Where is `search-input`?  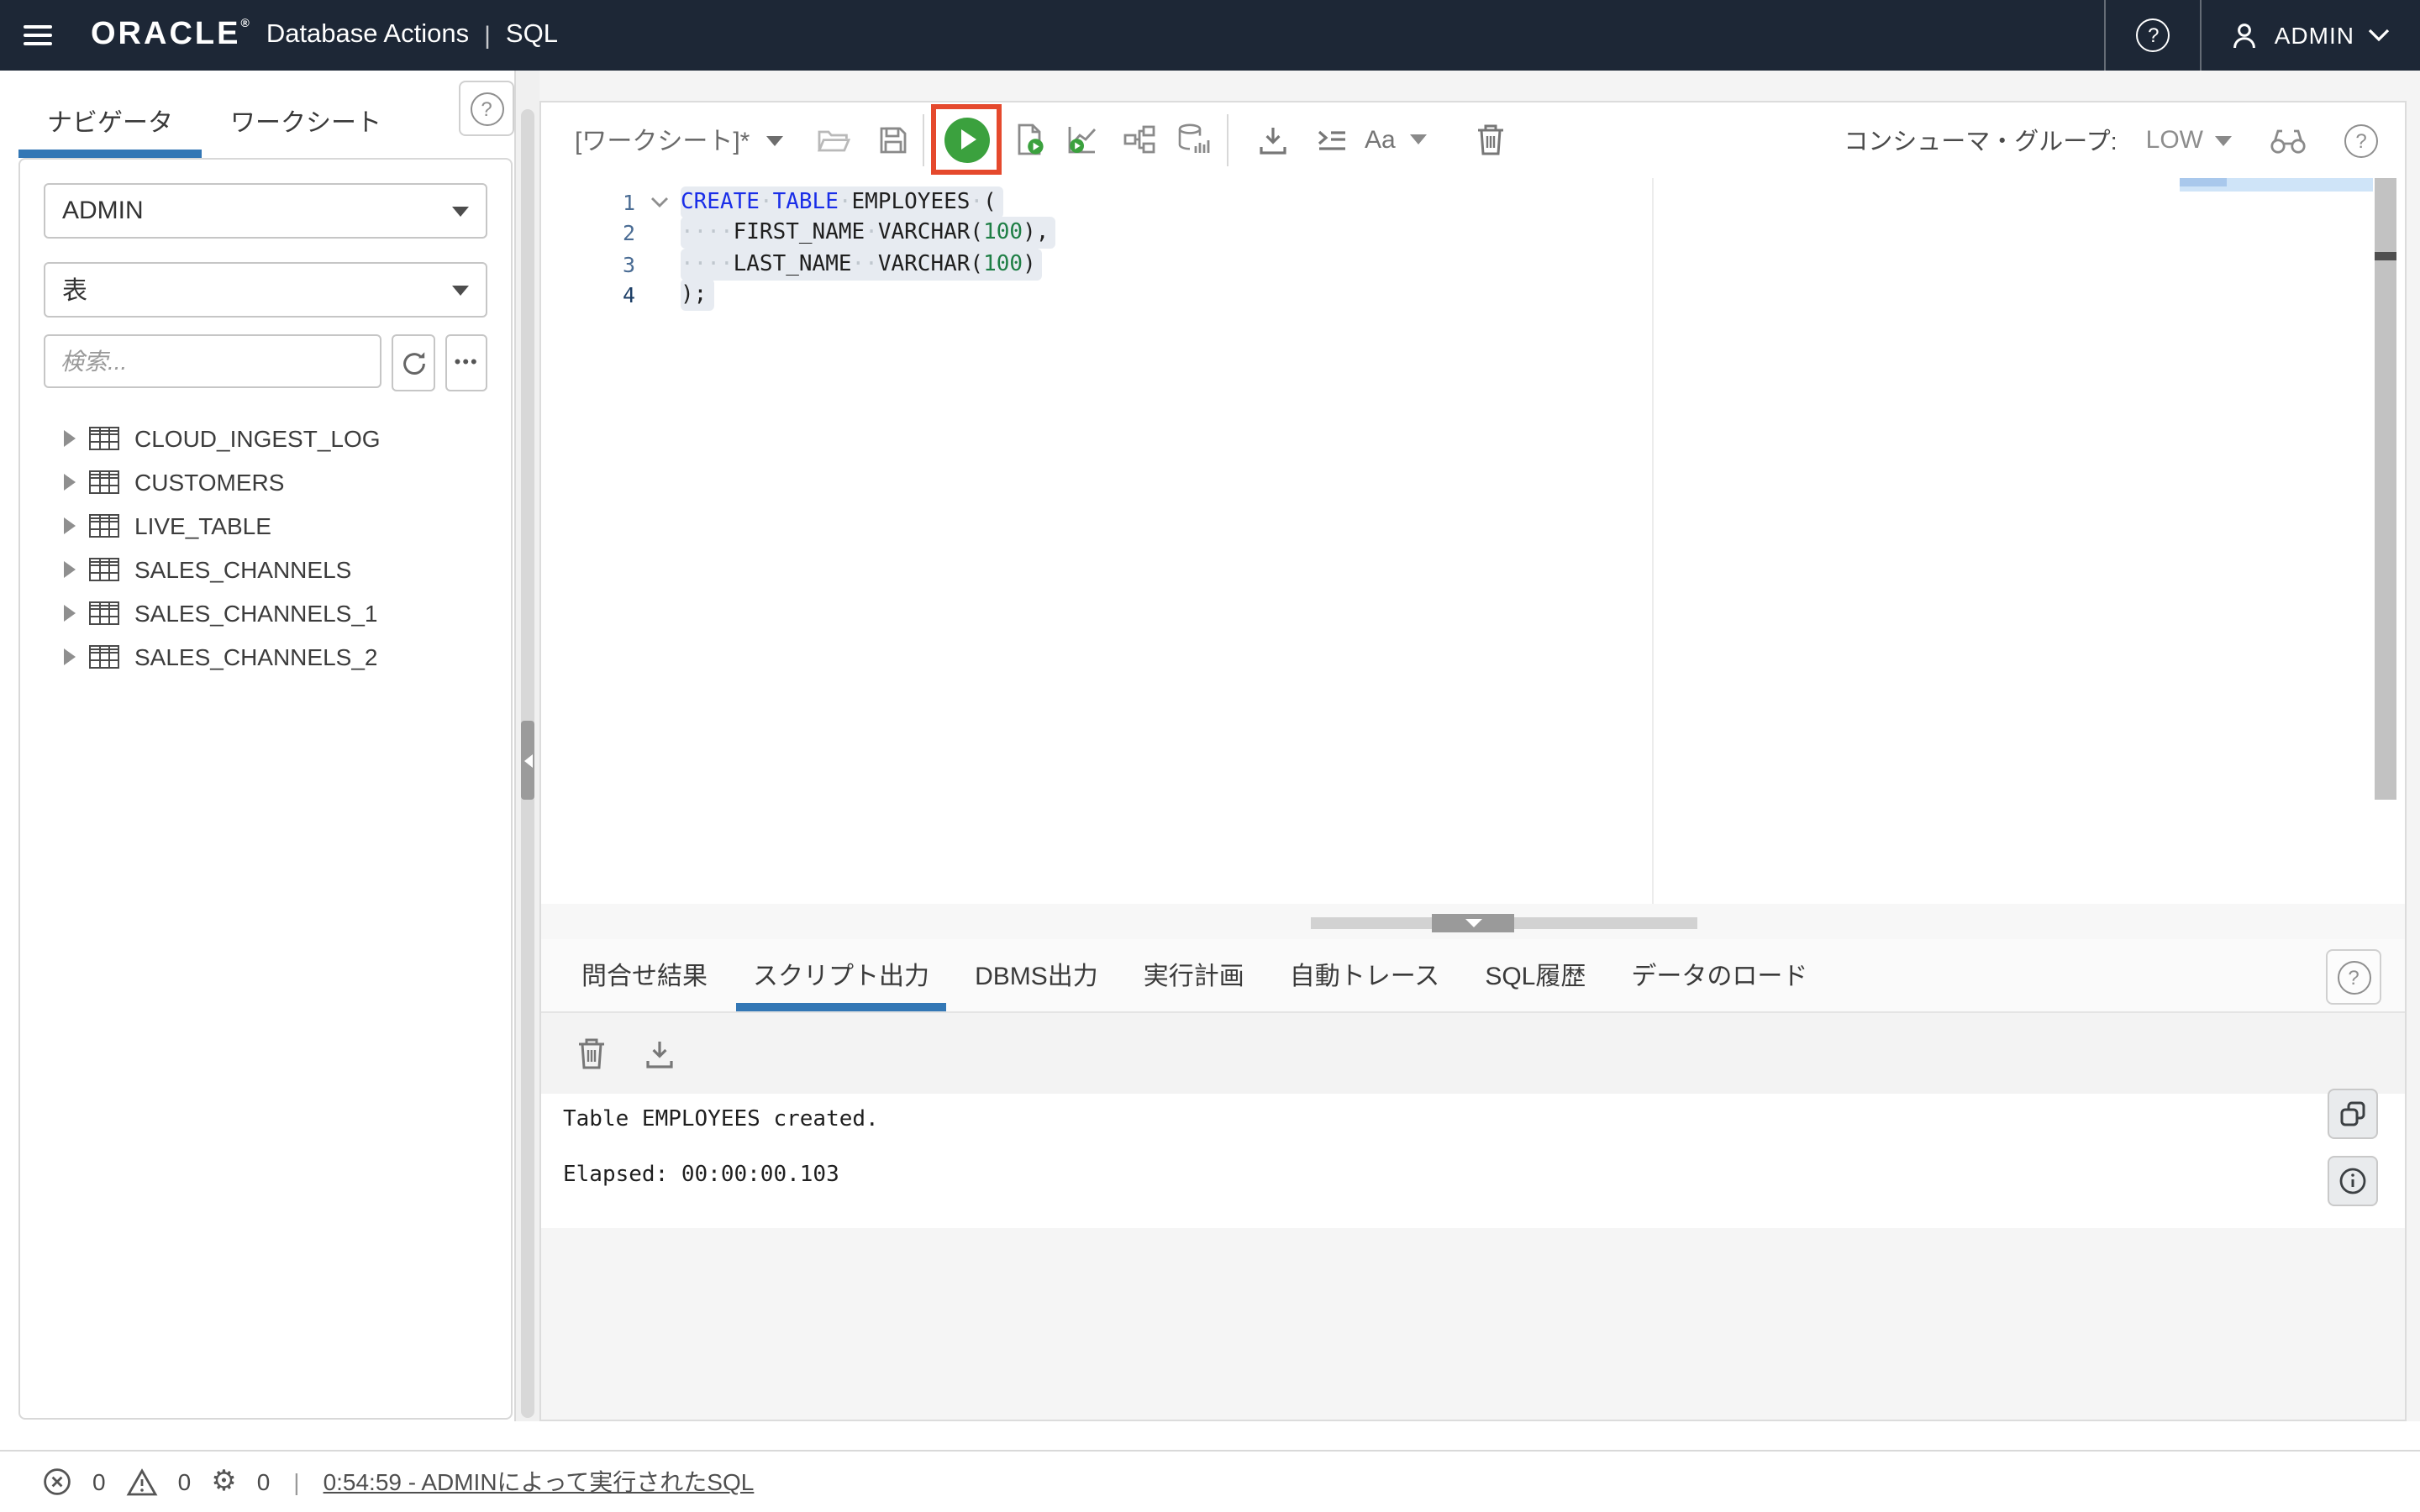
search-input is located at coordinates (212, 361).